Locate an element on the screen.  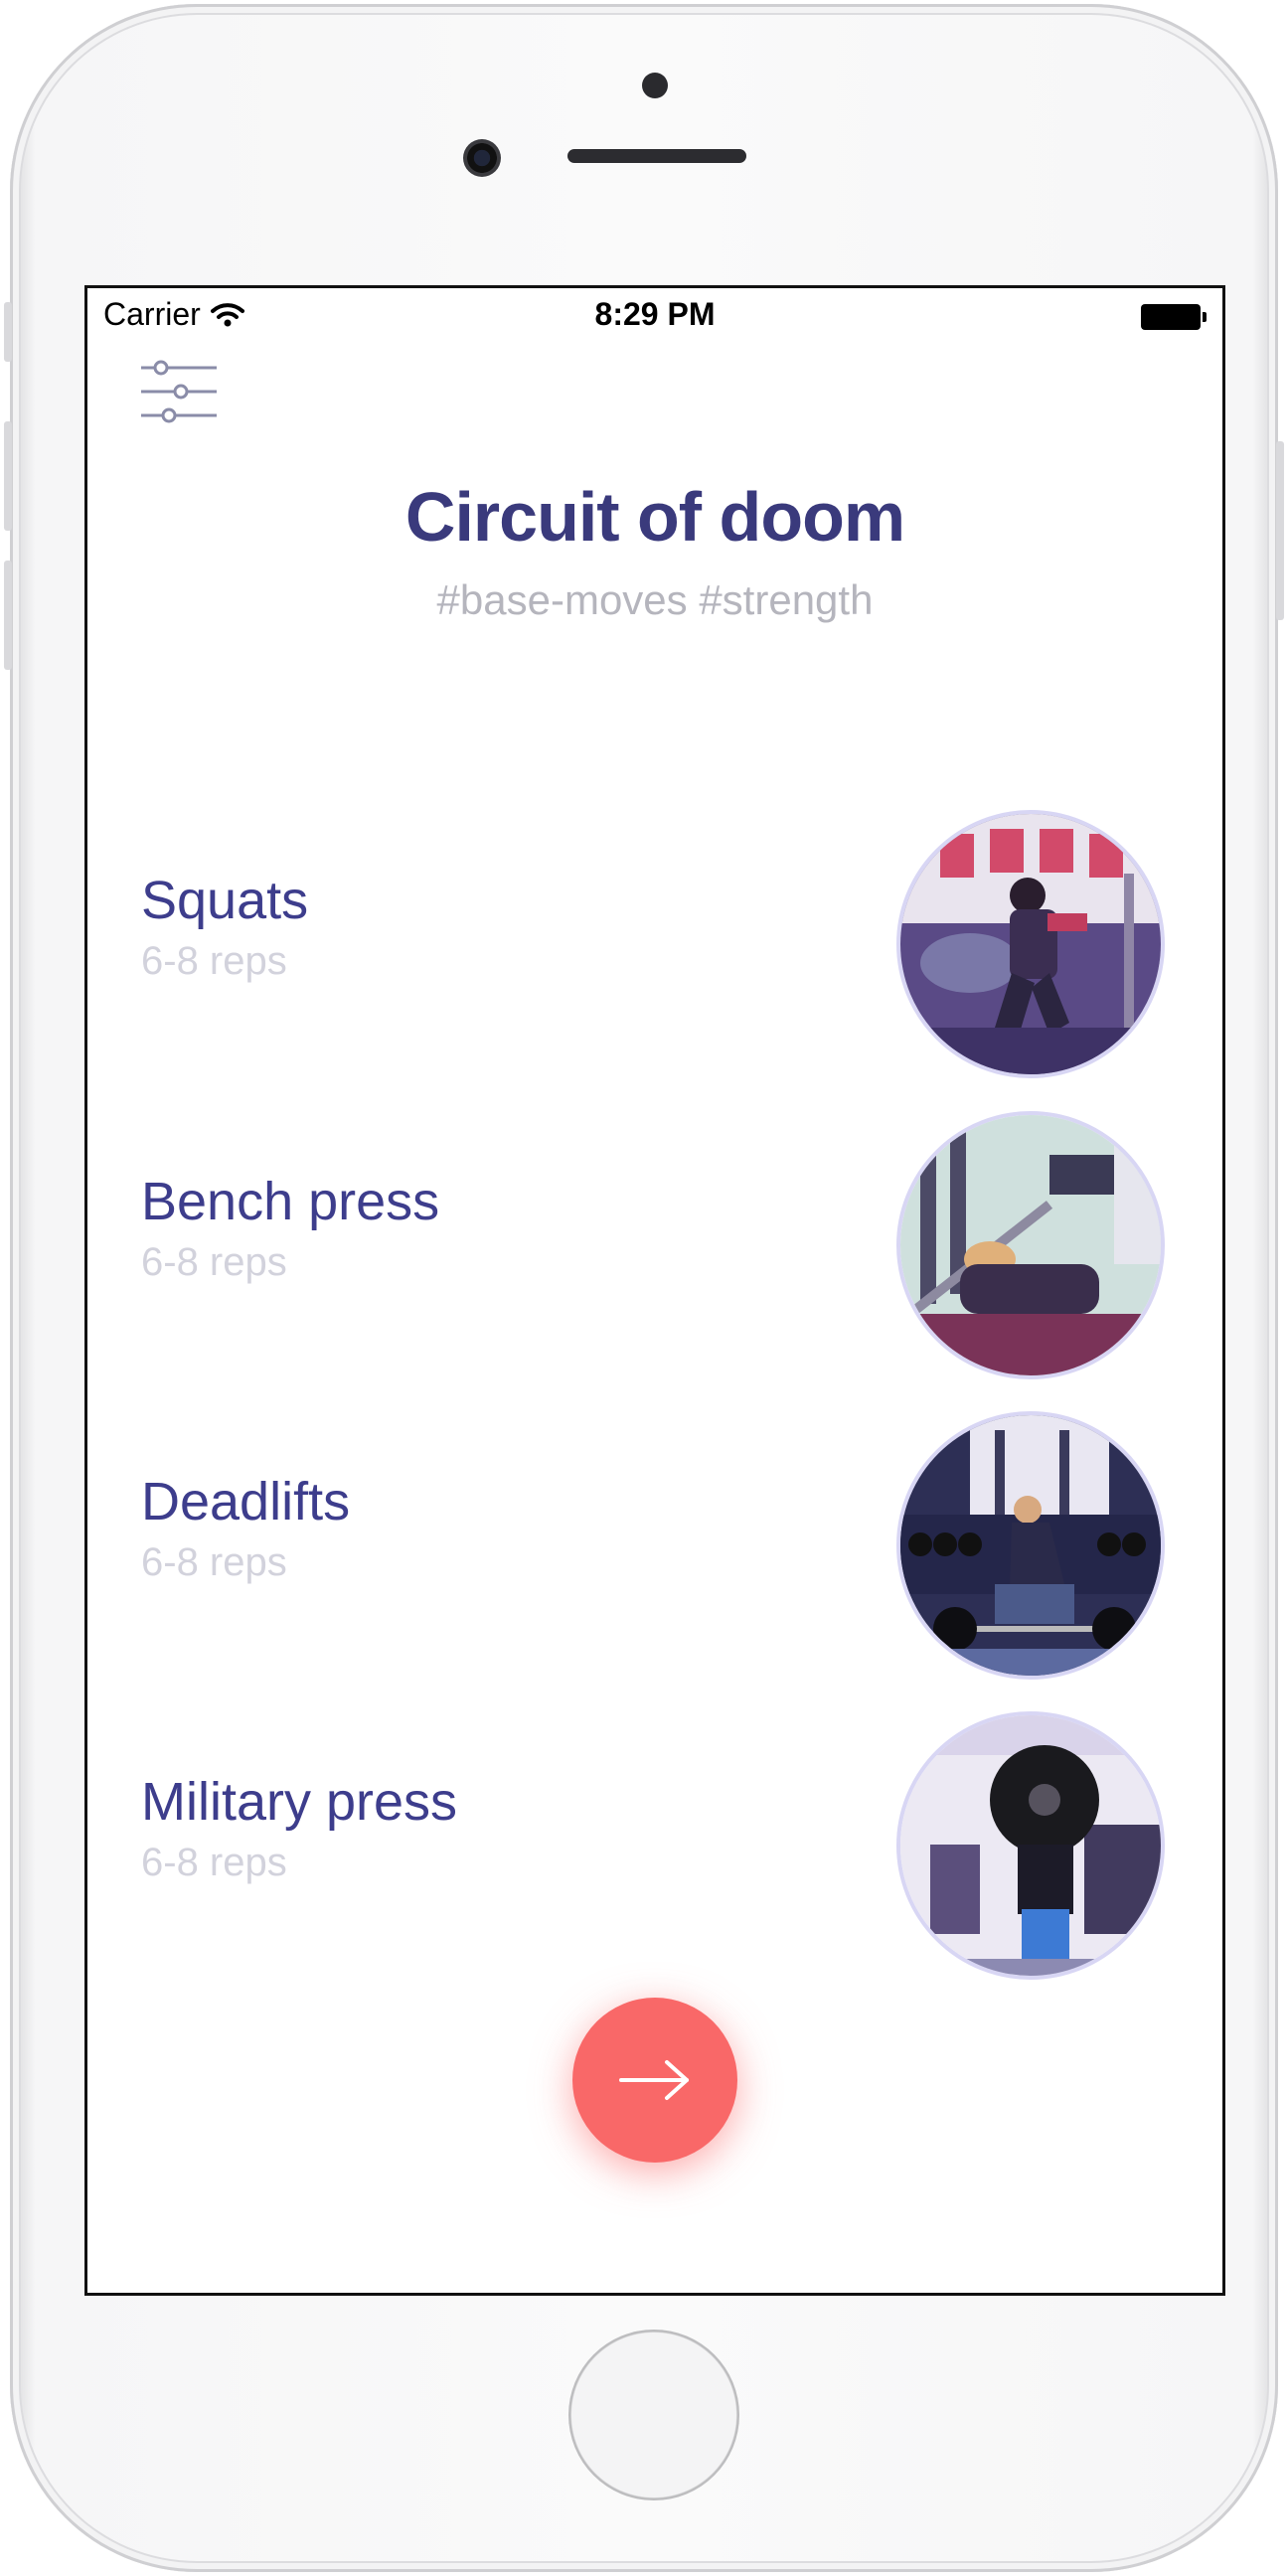
status-bar: Carrier 8:29 PM is located at coordinates (654, 316).